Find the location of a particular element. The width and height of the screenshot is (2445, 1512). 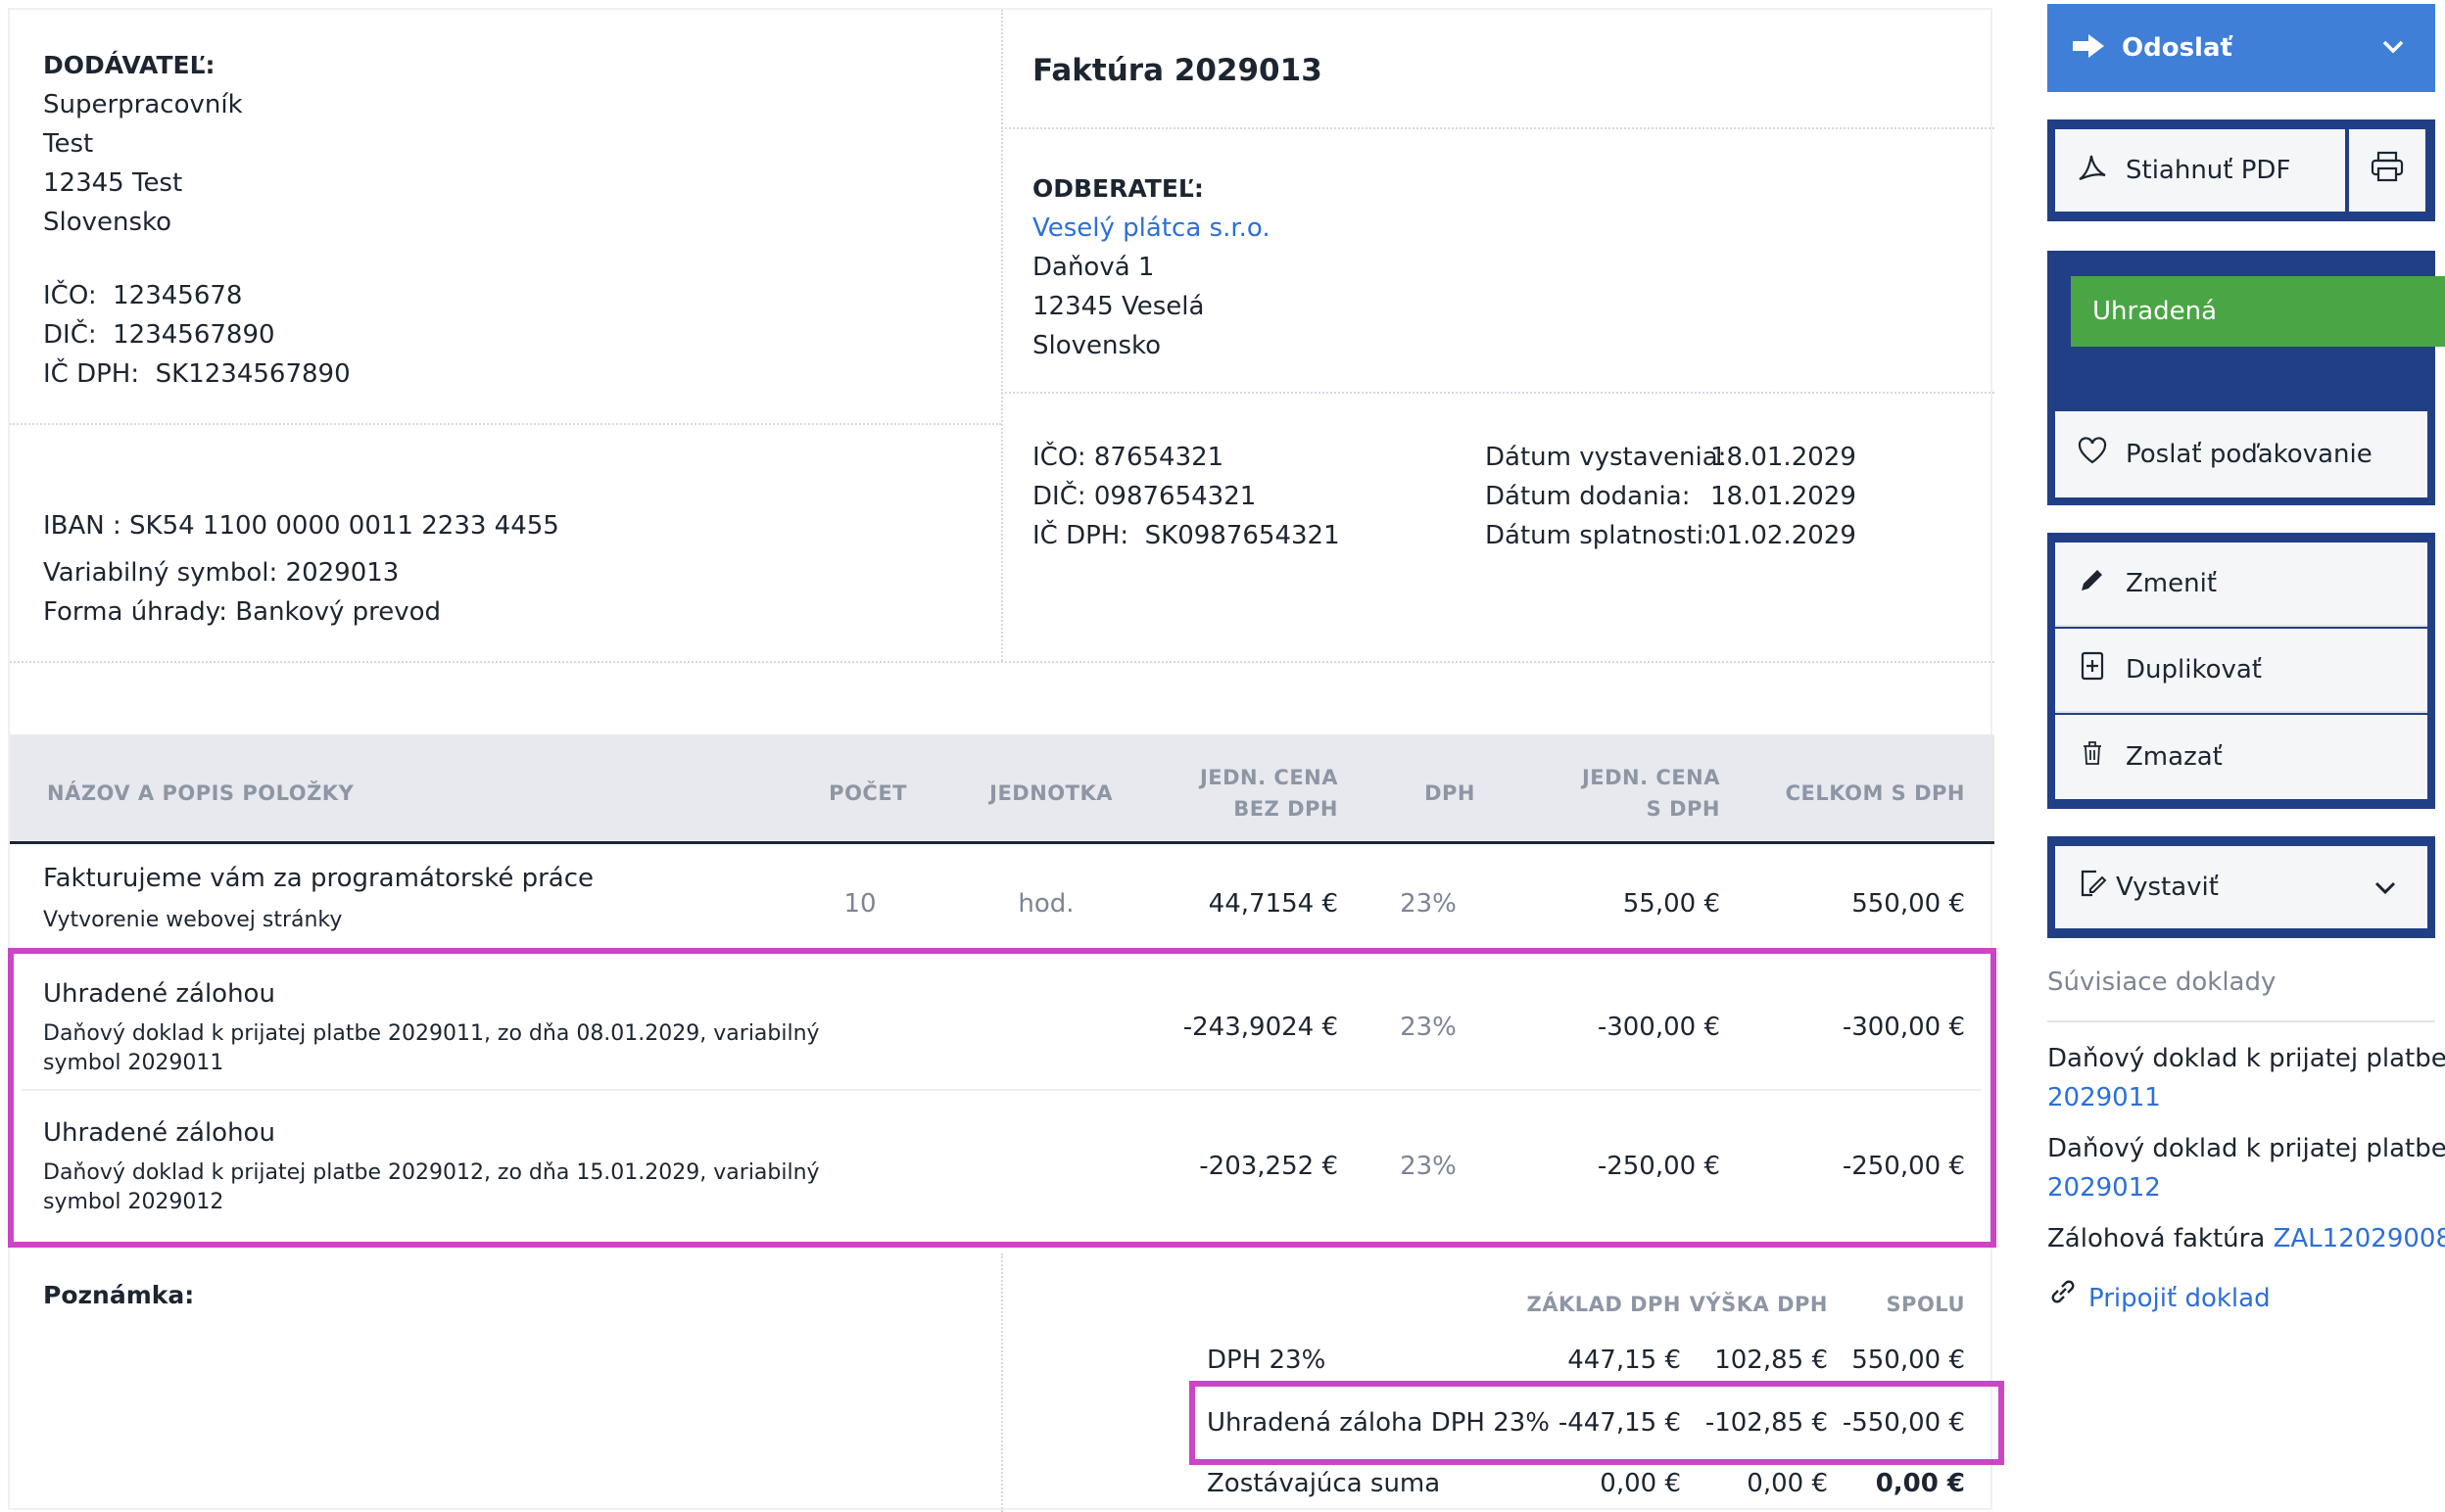

download-panel: Stiahnuť PDF is located at coordinates (2241, 170).